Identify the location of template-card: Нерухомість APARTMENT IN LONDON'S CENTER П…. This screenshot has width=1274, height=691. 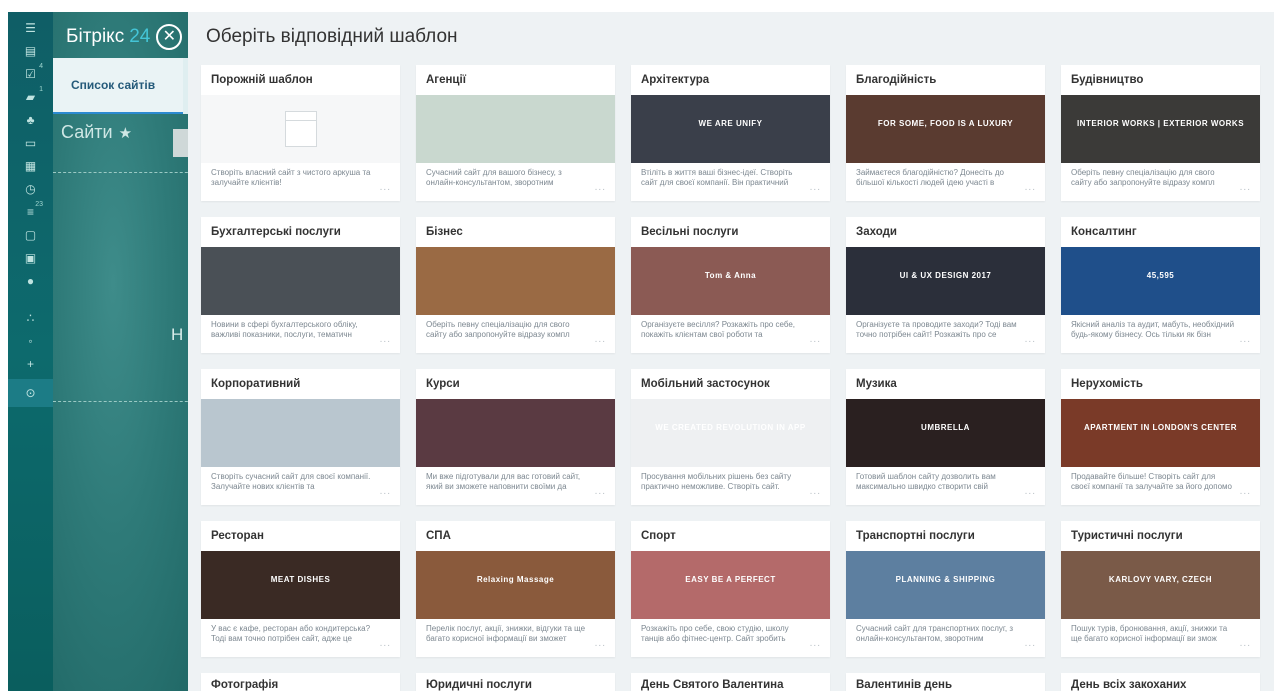
(1160, 437).